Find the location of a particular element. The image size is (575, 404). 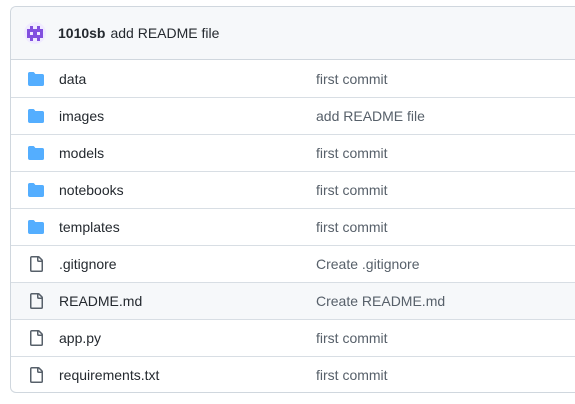

file-row: app.py first commit is located at coordinates (293, 337).